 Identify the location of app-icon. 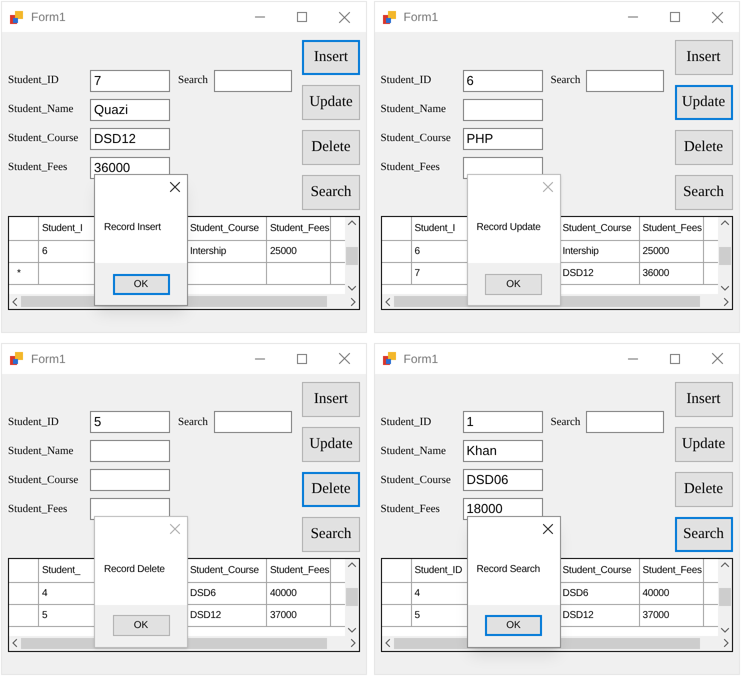
(389, 17).